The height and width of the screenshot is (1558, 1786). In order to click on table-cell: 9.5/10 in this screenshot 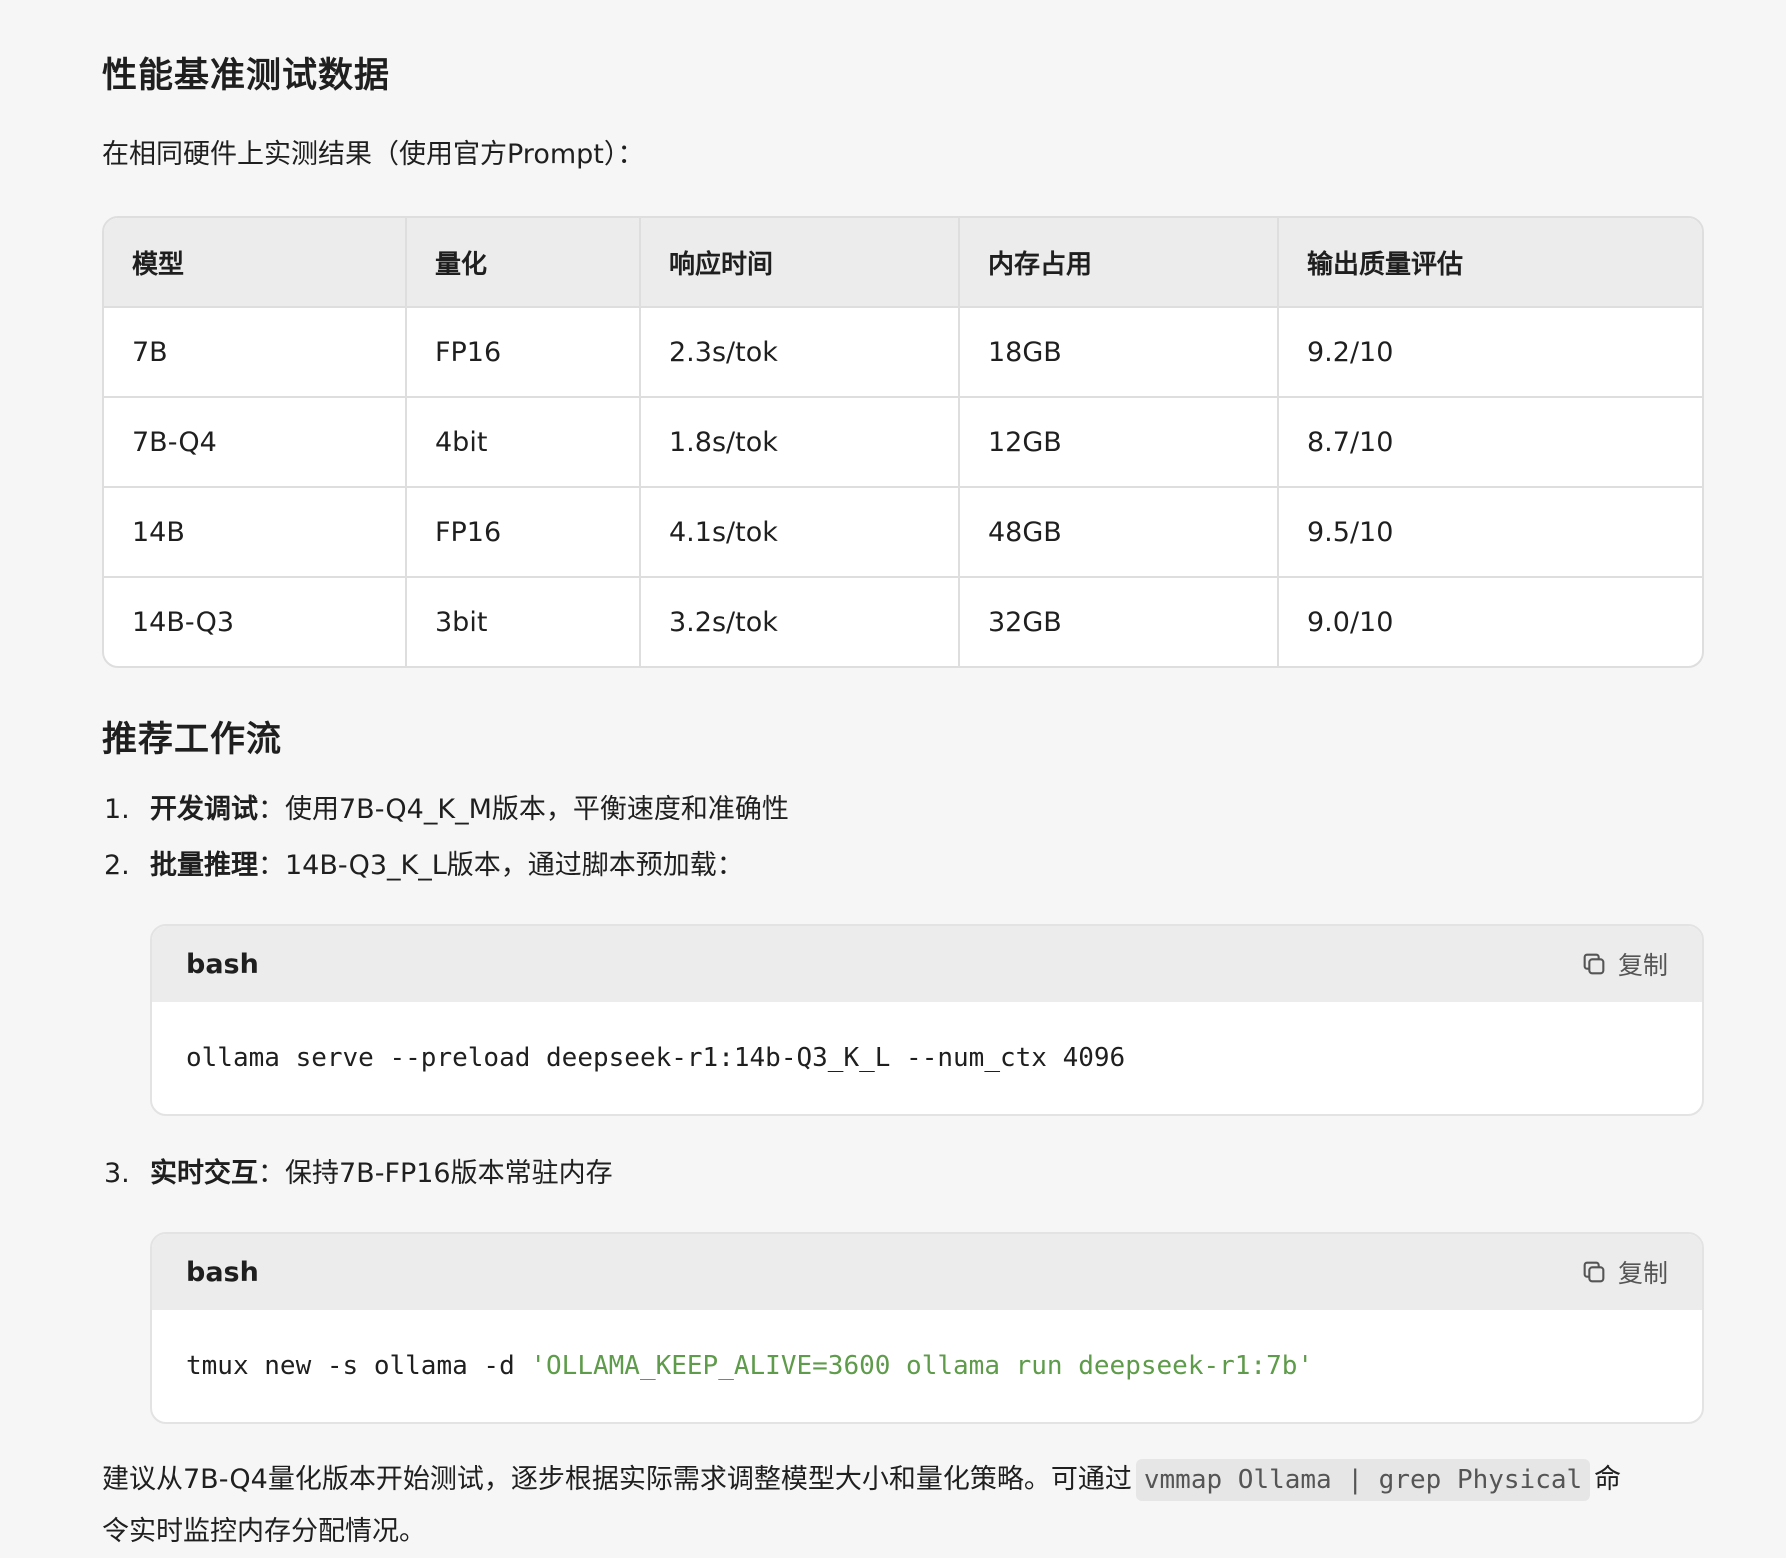, I will do `click(1490, 532)`.